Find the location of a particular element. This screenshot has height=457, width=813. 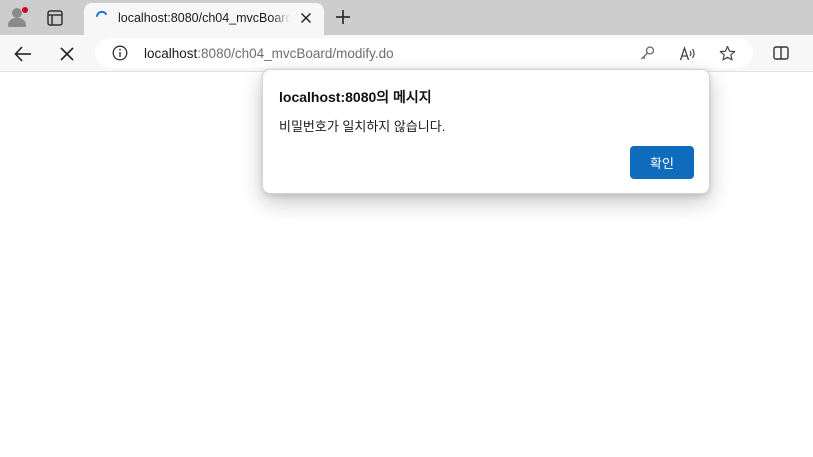

key-icon is located at coordinates (647, 53).